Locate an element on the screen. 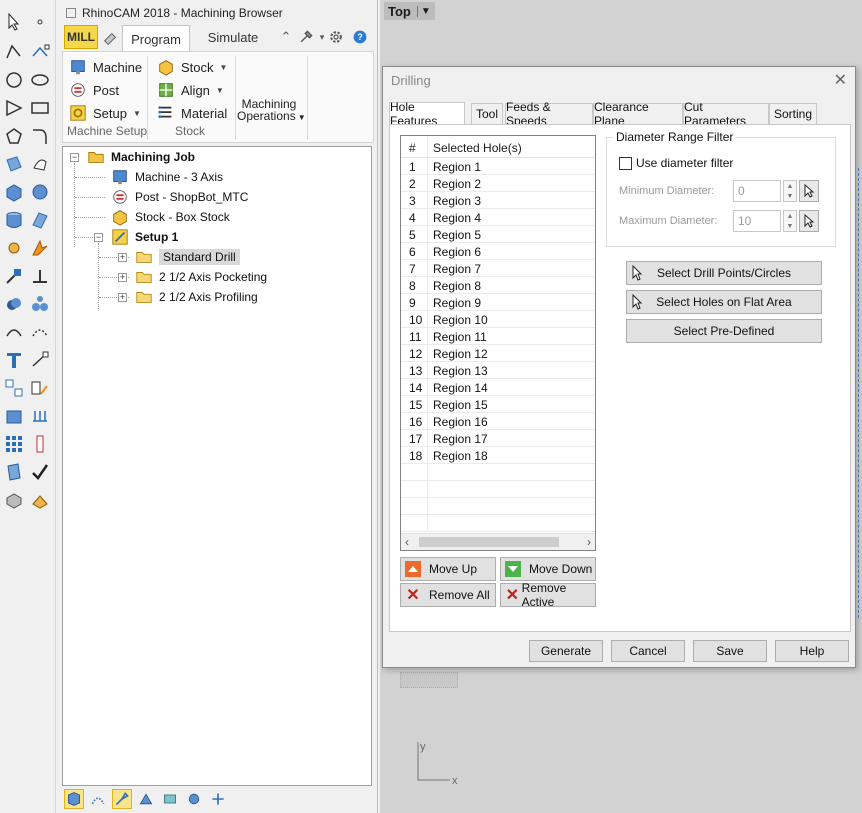 The image size is (862, 813). align-button: Align ▼ is located at coordinates (190, 90).